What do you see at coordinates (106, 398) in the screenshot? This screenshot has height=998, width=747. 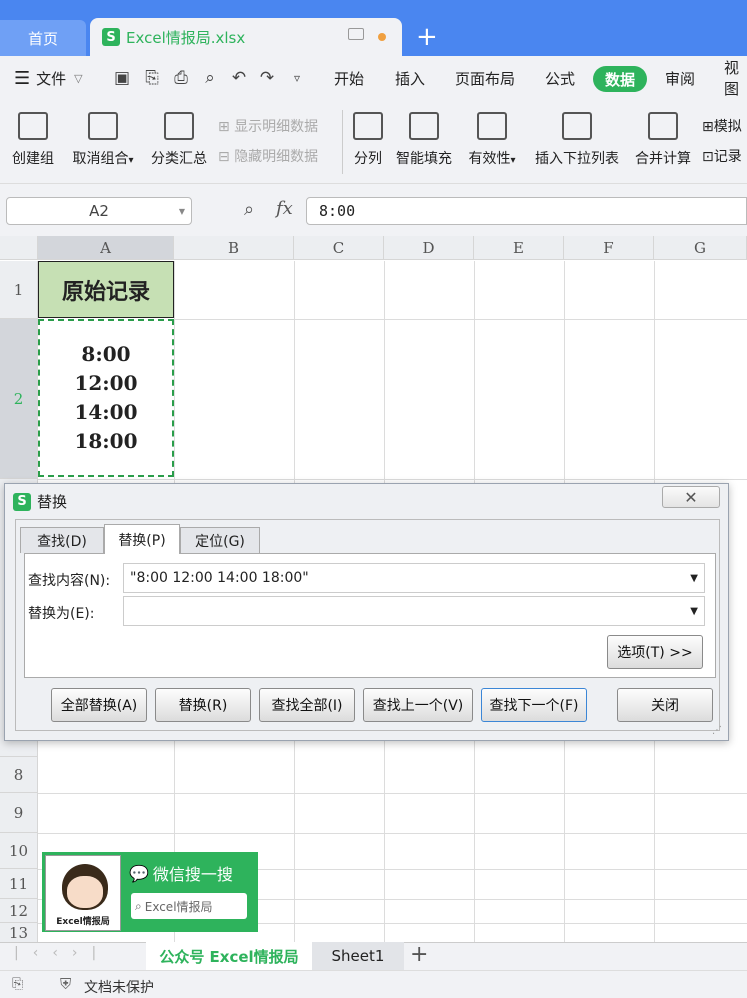 I see `cell-a2: 8:00 12:00 14:00 18:00` at bounding box center [106, 398].